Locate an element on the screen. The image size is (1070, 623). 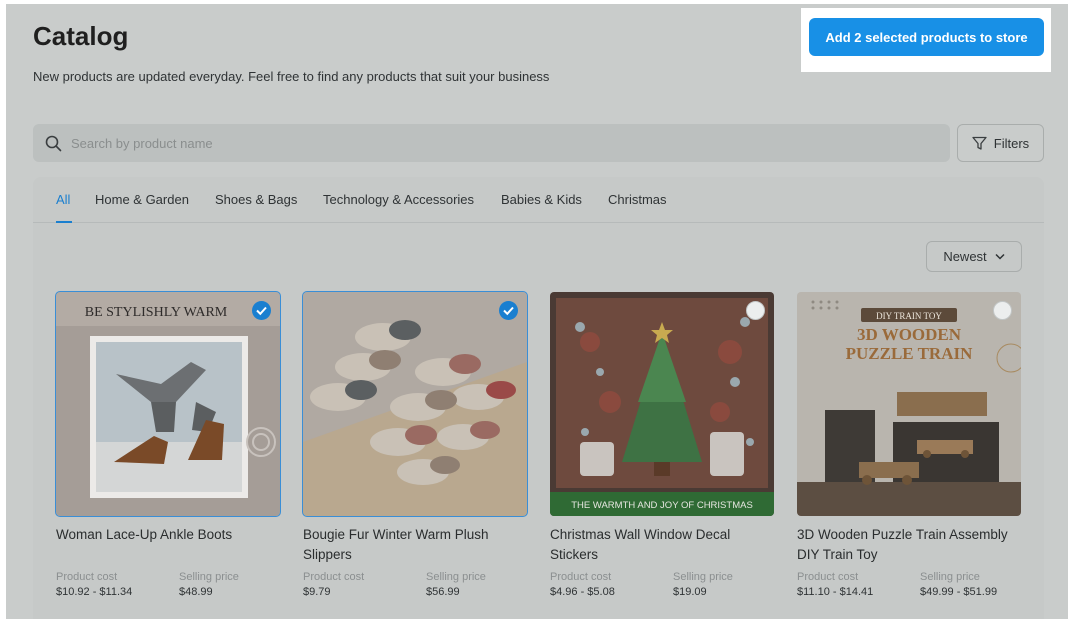
search-input is located at coordinates (496, 143).